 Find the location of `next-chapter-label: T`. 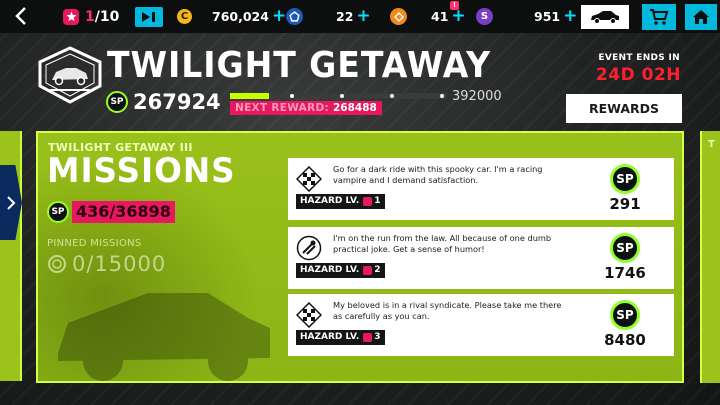

next-chapter-label: T is located at coordinates (711, 144).